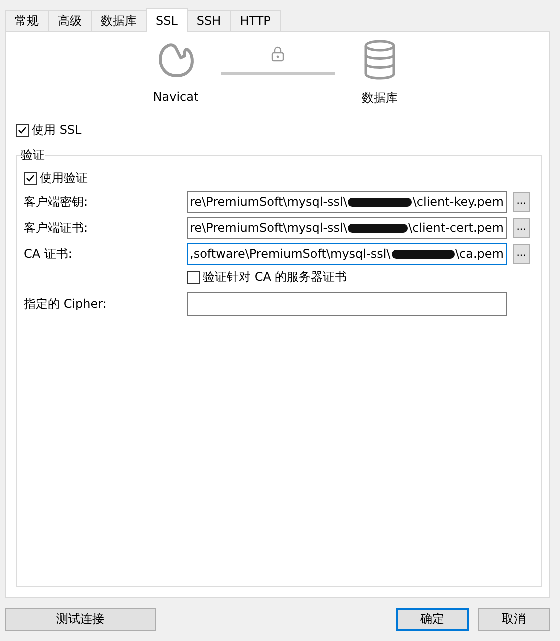 This screenshot has height=641, width=560. What do you see at coordinates (278, 54) in the screenshot?
I see `lock-icon` at bounding box center [278, 54].